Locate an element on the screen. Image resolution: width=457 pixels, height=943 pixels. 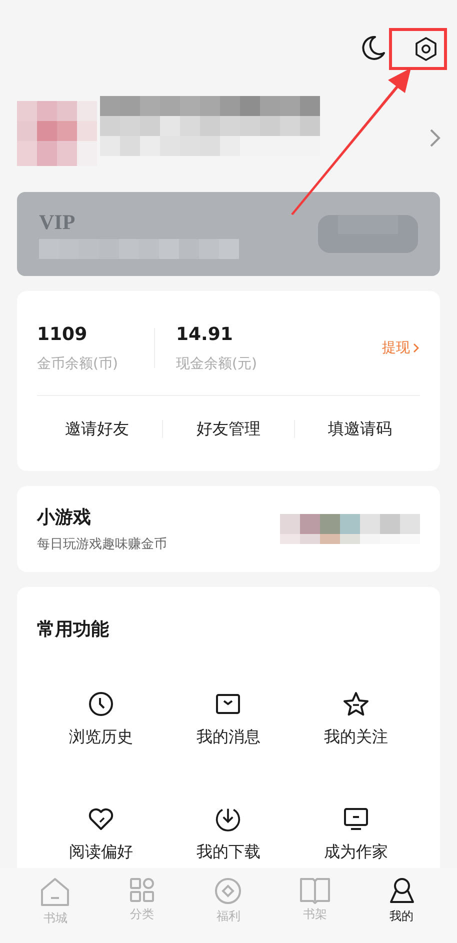
heart-icon is located at coordinates (100, 819).